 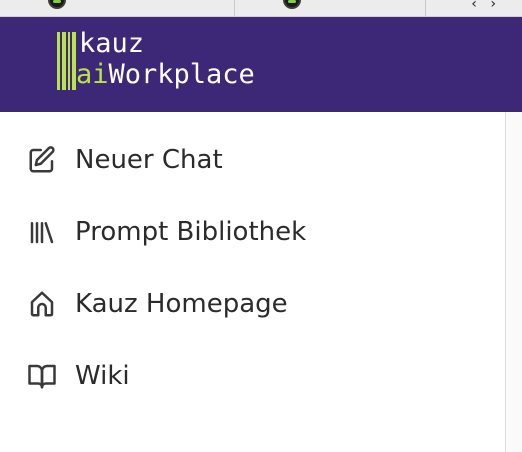 I want to click on logo-bars-icon, so click(x=67, y=61).